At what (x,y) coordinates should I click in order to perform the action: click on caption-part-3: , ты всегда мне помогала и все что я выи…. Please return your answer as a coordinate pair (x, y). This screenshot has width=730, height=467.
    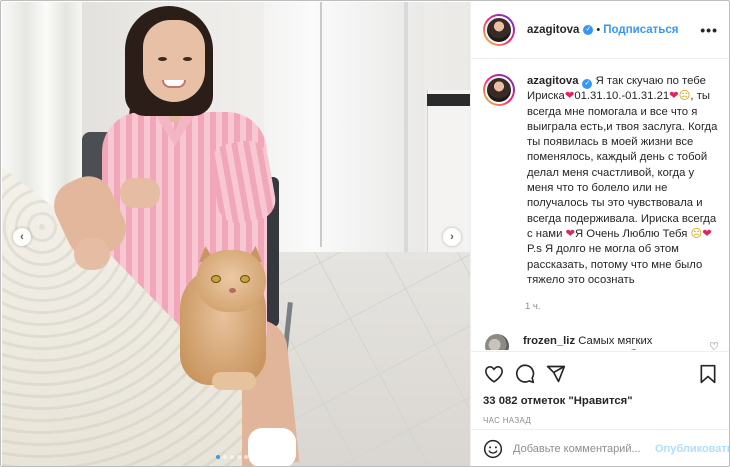
    Looking at the image, I should click on (622, 165).